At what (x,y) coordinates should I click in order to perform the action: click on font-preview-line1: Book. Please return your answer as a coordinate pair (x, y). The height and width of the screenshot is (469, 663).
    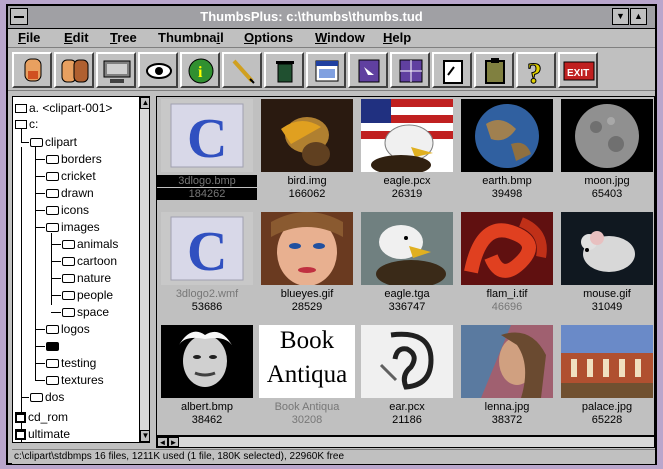
    Looking at the image, I should click on (307, 340).